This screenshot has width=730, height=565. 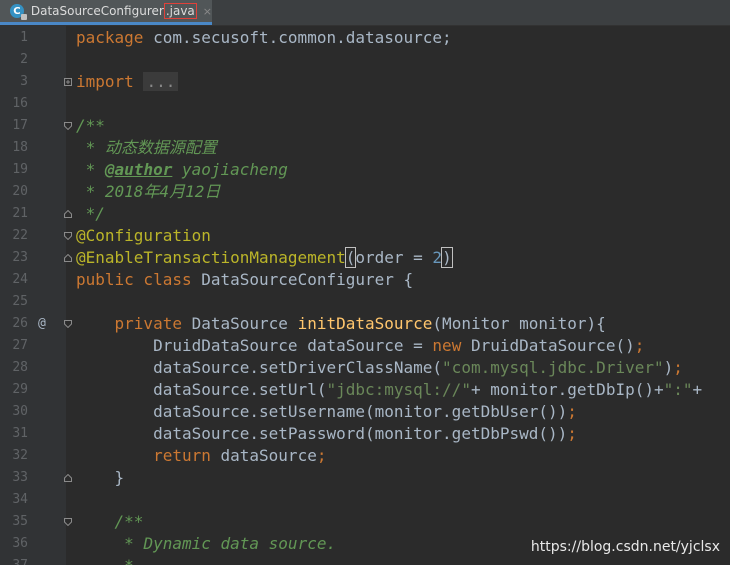 What do you see at coordinates (365, 236) in the screenshot?
I see `code-line: 22 @Configuration` at bounding box center [365, 236].